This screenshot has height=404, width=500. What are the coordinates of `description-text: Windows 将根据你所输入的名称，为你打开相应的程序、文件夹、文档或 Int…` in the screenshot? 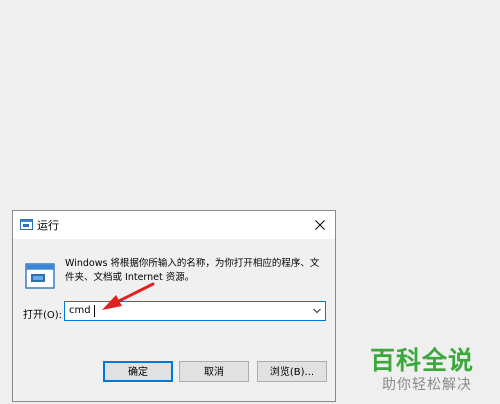 It's located at (192, 270).